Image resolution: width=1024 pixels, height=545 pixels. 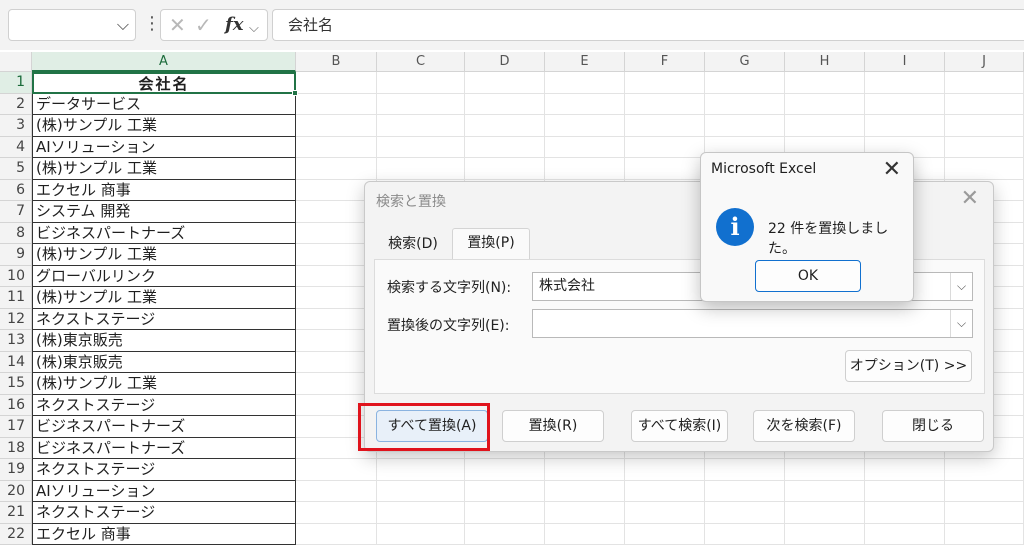 I want to click on row-header: 8, so click(x=16, y=233).